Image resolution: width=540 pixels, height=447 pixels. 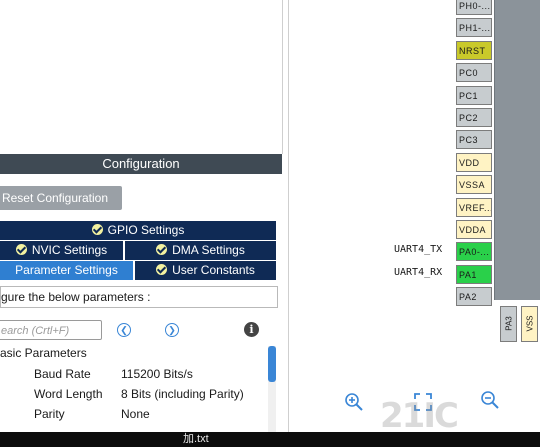 I want to click on tab-dma-settings: DMA Settings, so click(x=200, y=250).